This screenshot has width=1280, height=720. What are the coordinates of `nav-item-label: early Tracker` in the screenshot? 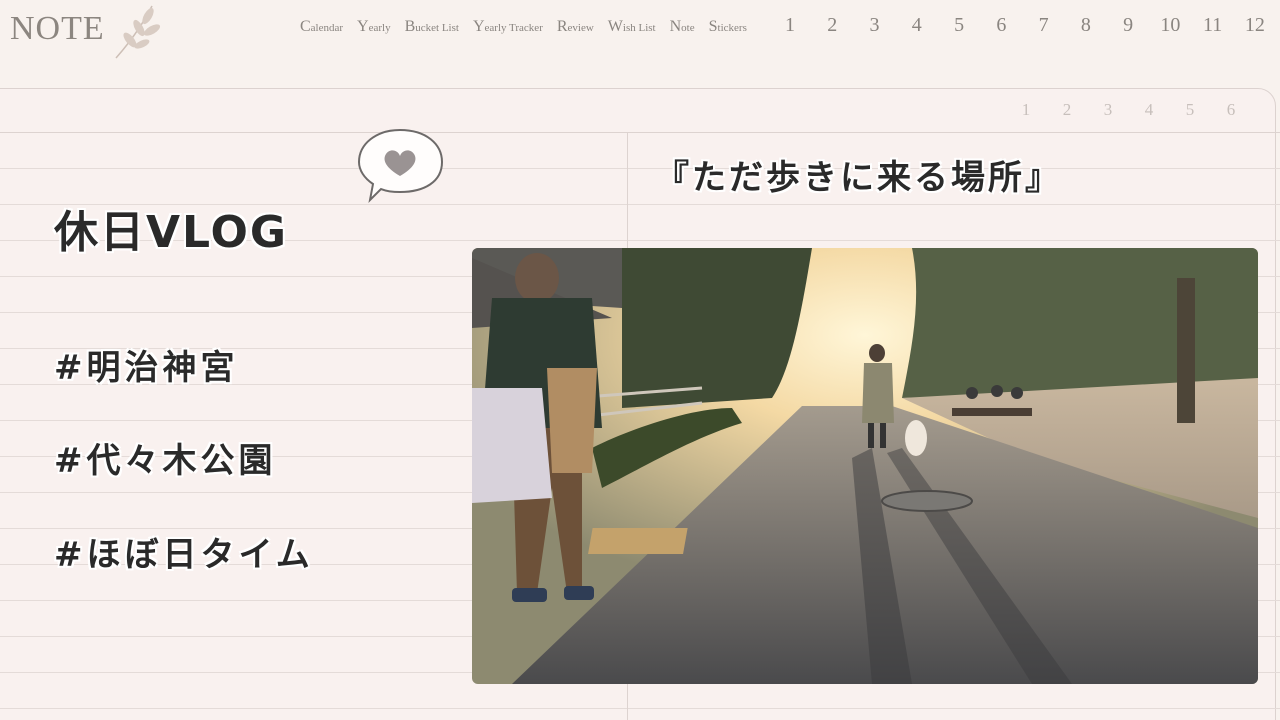 It's located at (513, 28).